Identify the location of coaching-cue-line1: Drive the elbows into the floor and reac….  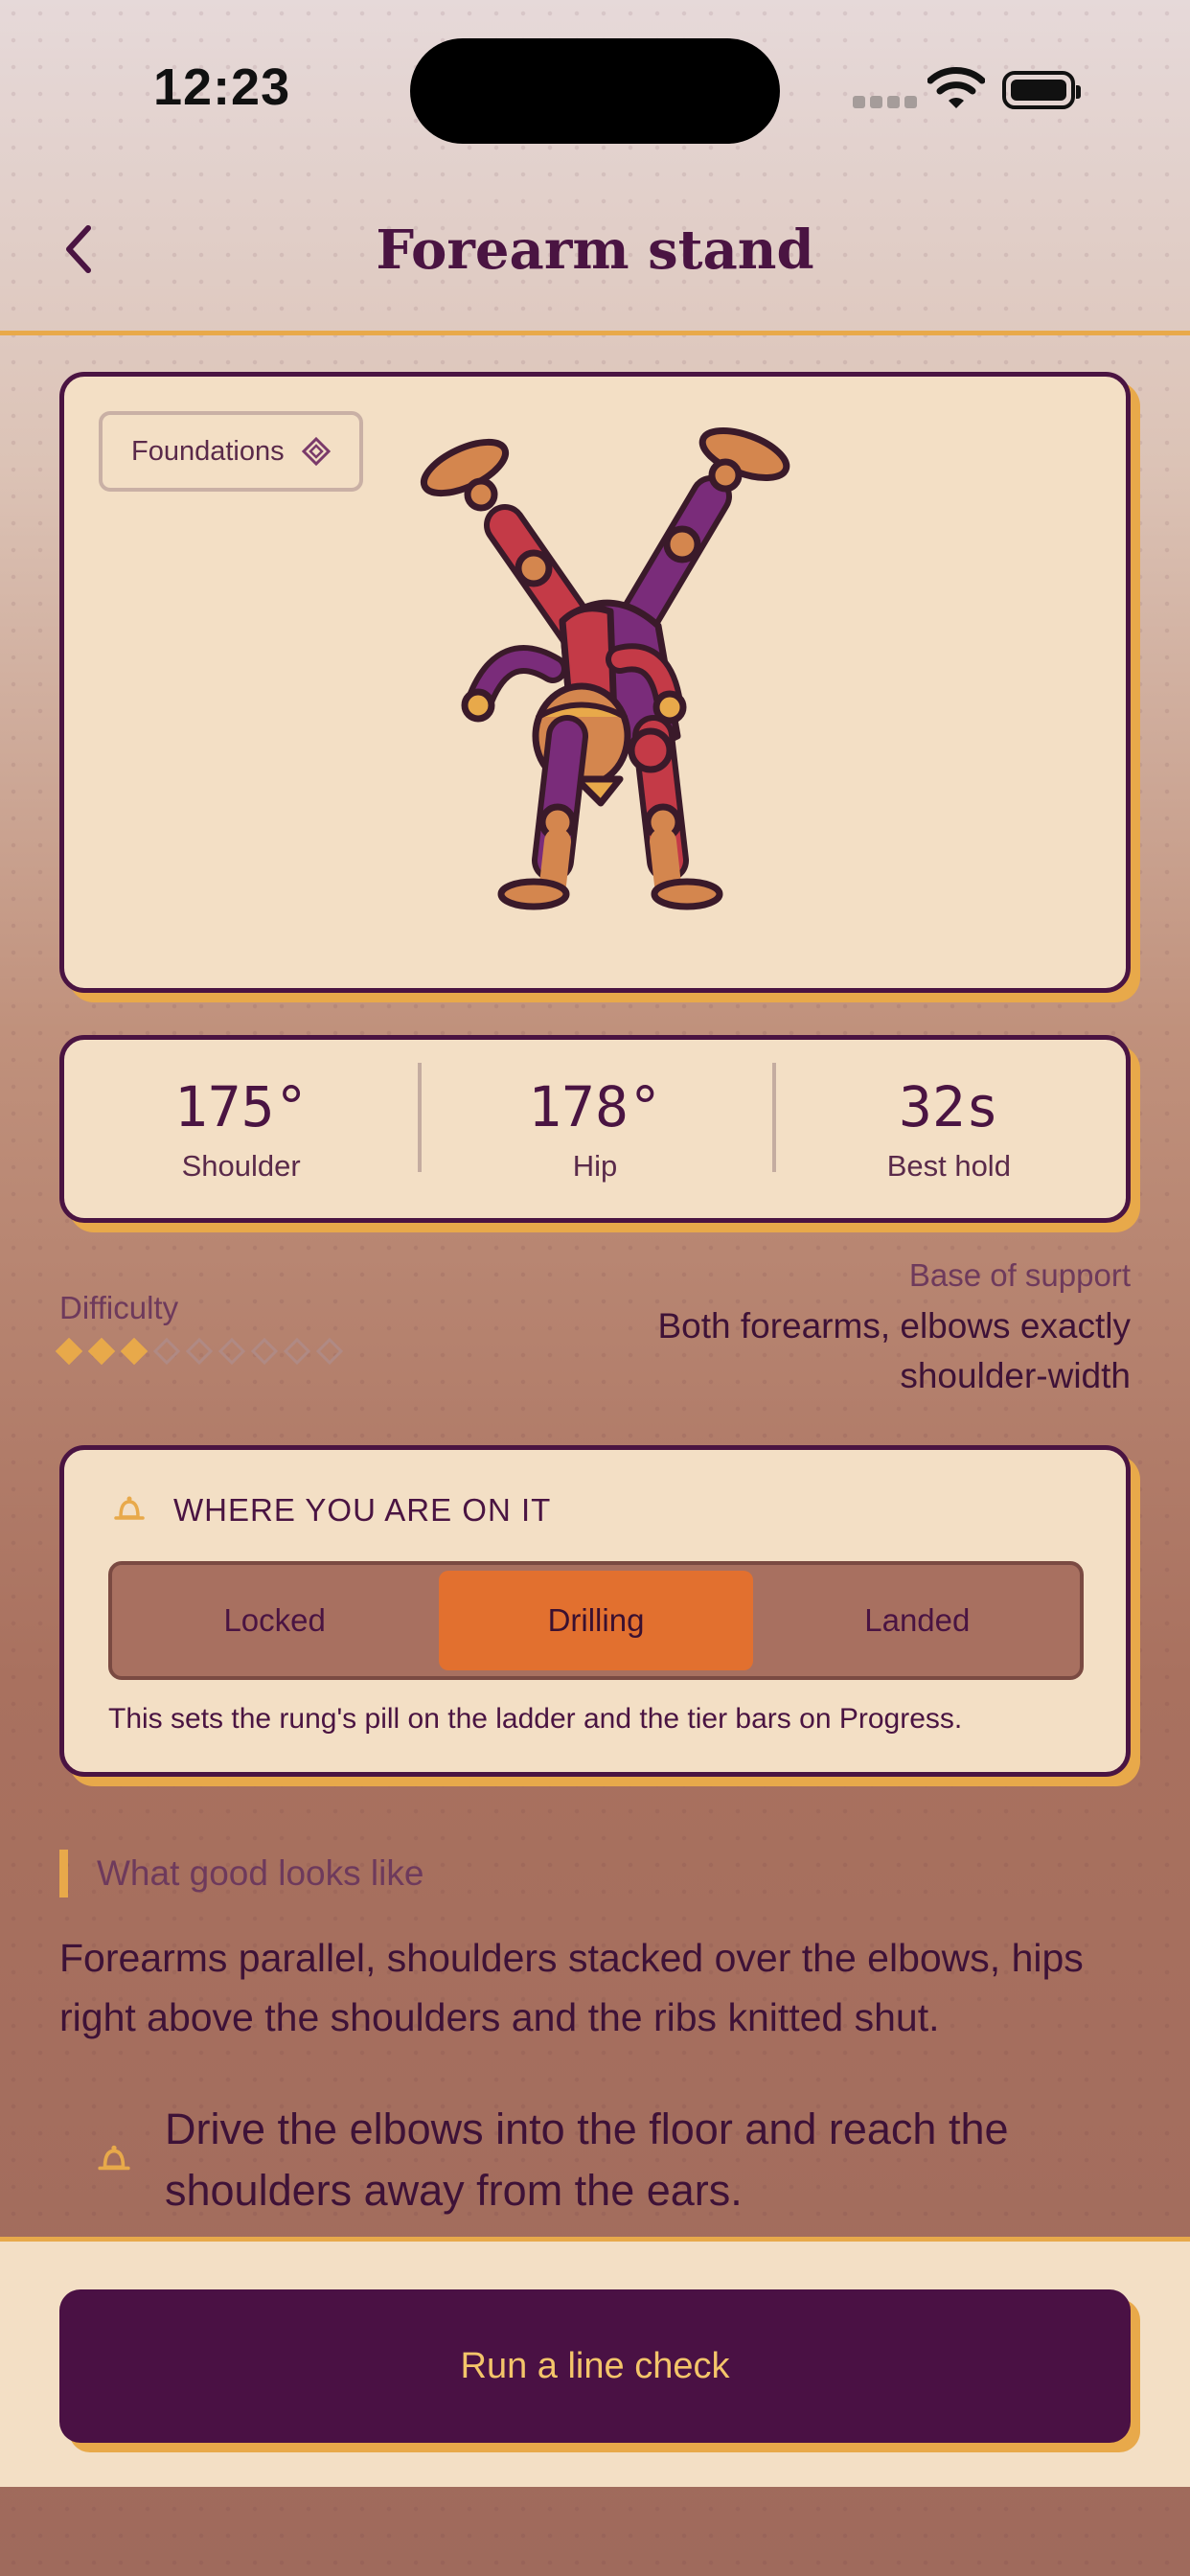
(587, 2128).